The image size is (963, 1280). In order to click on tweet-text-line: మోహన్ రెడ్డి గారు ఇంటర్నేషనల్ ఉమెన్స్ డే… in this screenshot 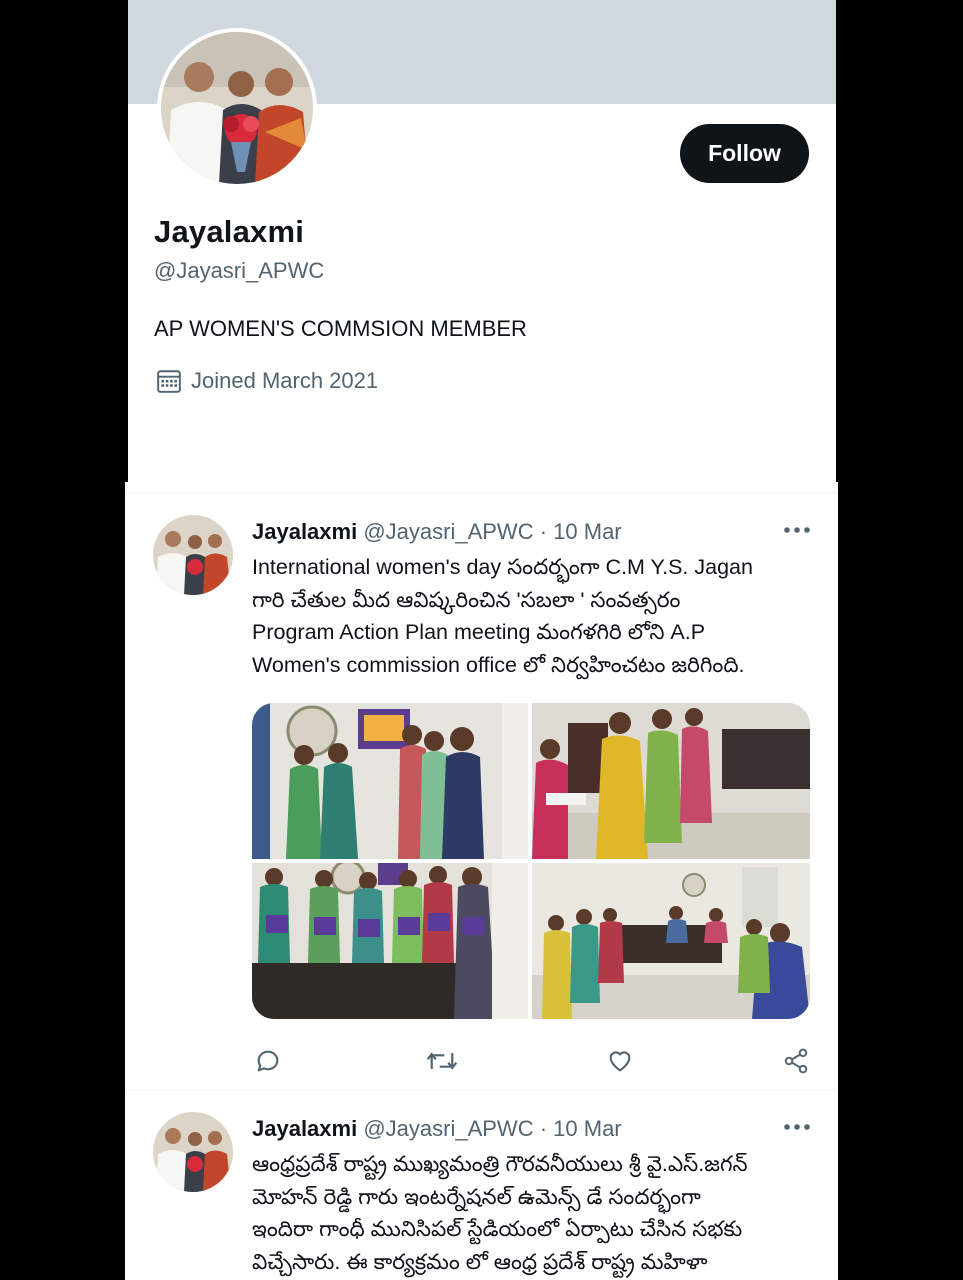, I will do `click(476, 1196)`.